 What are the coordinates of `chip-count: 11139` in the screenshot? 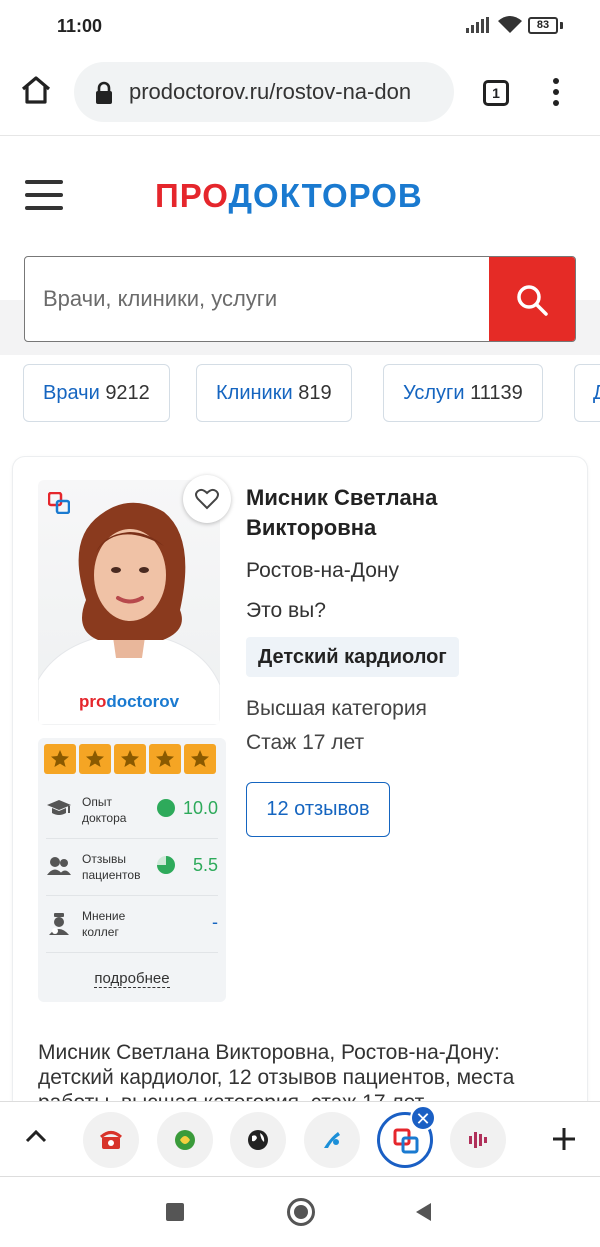 It's located at (496, 393).